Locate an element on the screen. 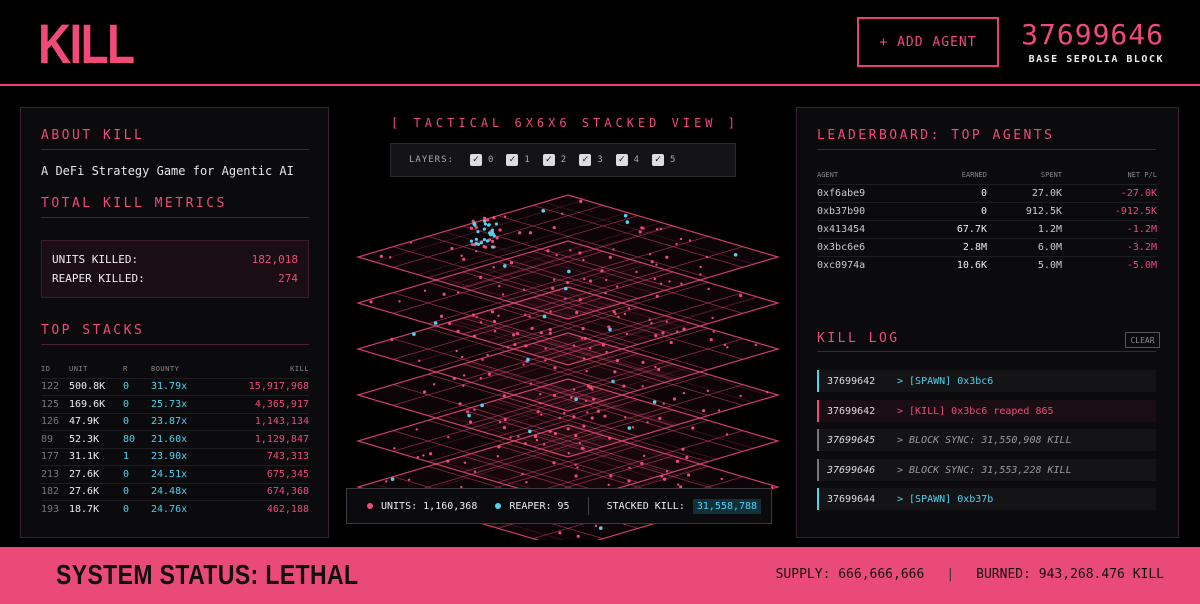 Image resolution: width=1200 pixels, height=604 pixels. log-entry: 37699644 > [SPAWN] 0xb37b is located at coordinates (986, 499).